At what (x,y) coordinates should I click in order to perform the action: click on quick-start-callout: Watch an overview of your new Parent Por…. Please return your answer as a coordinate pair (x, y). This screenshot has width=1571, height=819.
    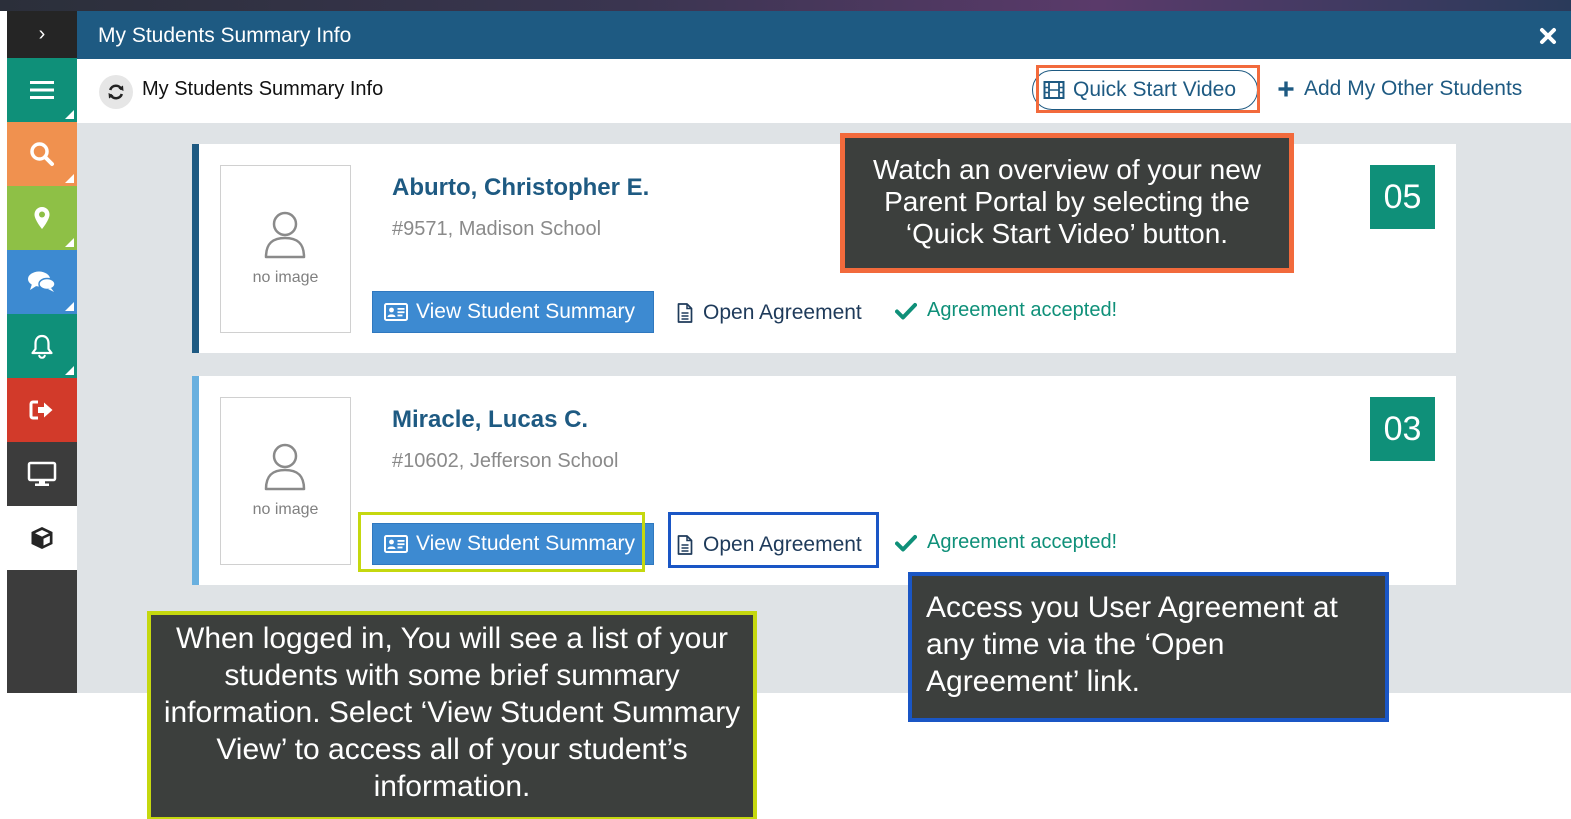
    Looking at the image, I should click on (1067, 203).